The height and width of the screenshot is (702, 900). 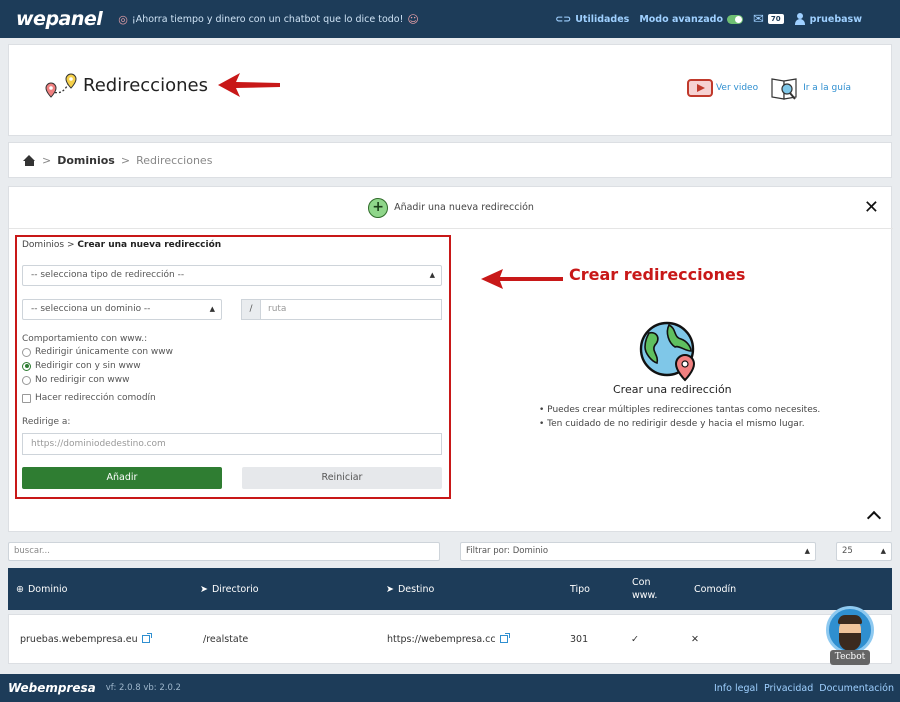 I want to click on www-behavior-label: Comportamiento con www.:, so click(x=85, y=339).